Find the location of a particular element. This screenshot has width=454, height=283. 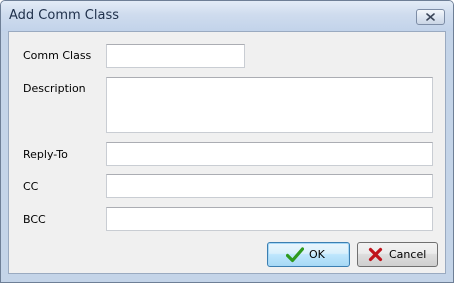

close-button is located at coordinates (430, 17).